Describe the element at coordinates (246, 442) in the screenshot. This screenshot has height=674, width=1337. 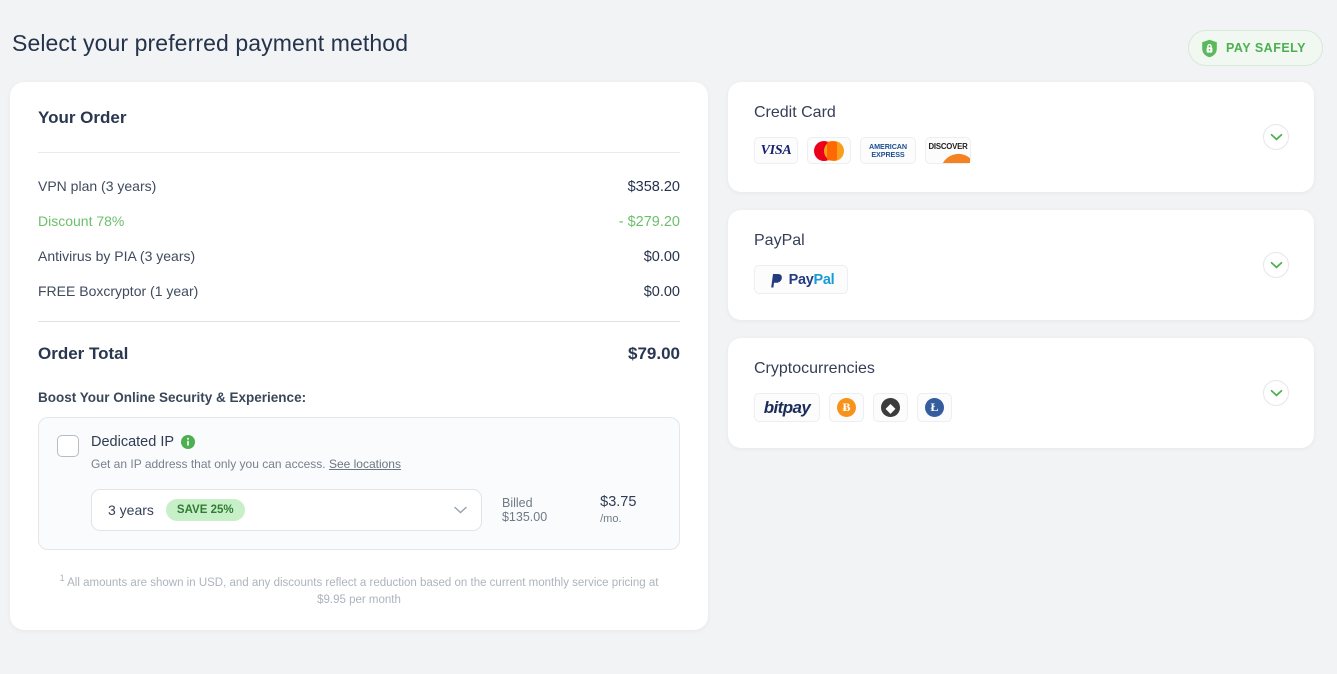
I see `dedicated-ip-title: Dedicated IP` at that location.